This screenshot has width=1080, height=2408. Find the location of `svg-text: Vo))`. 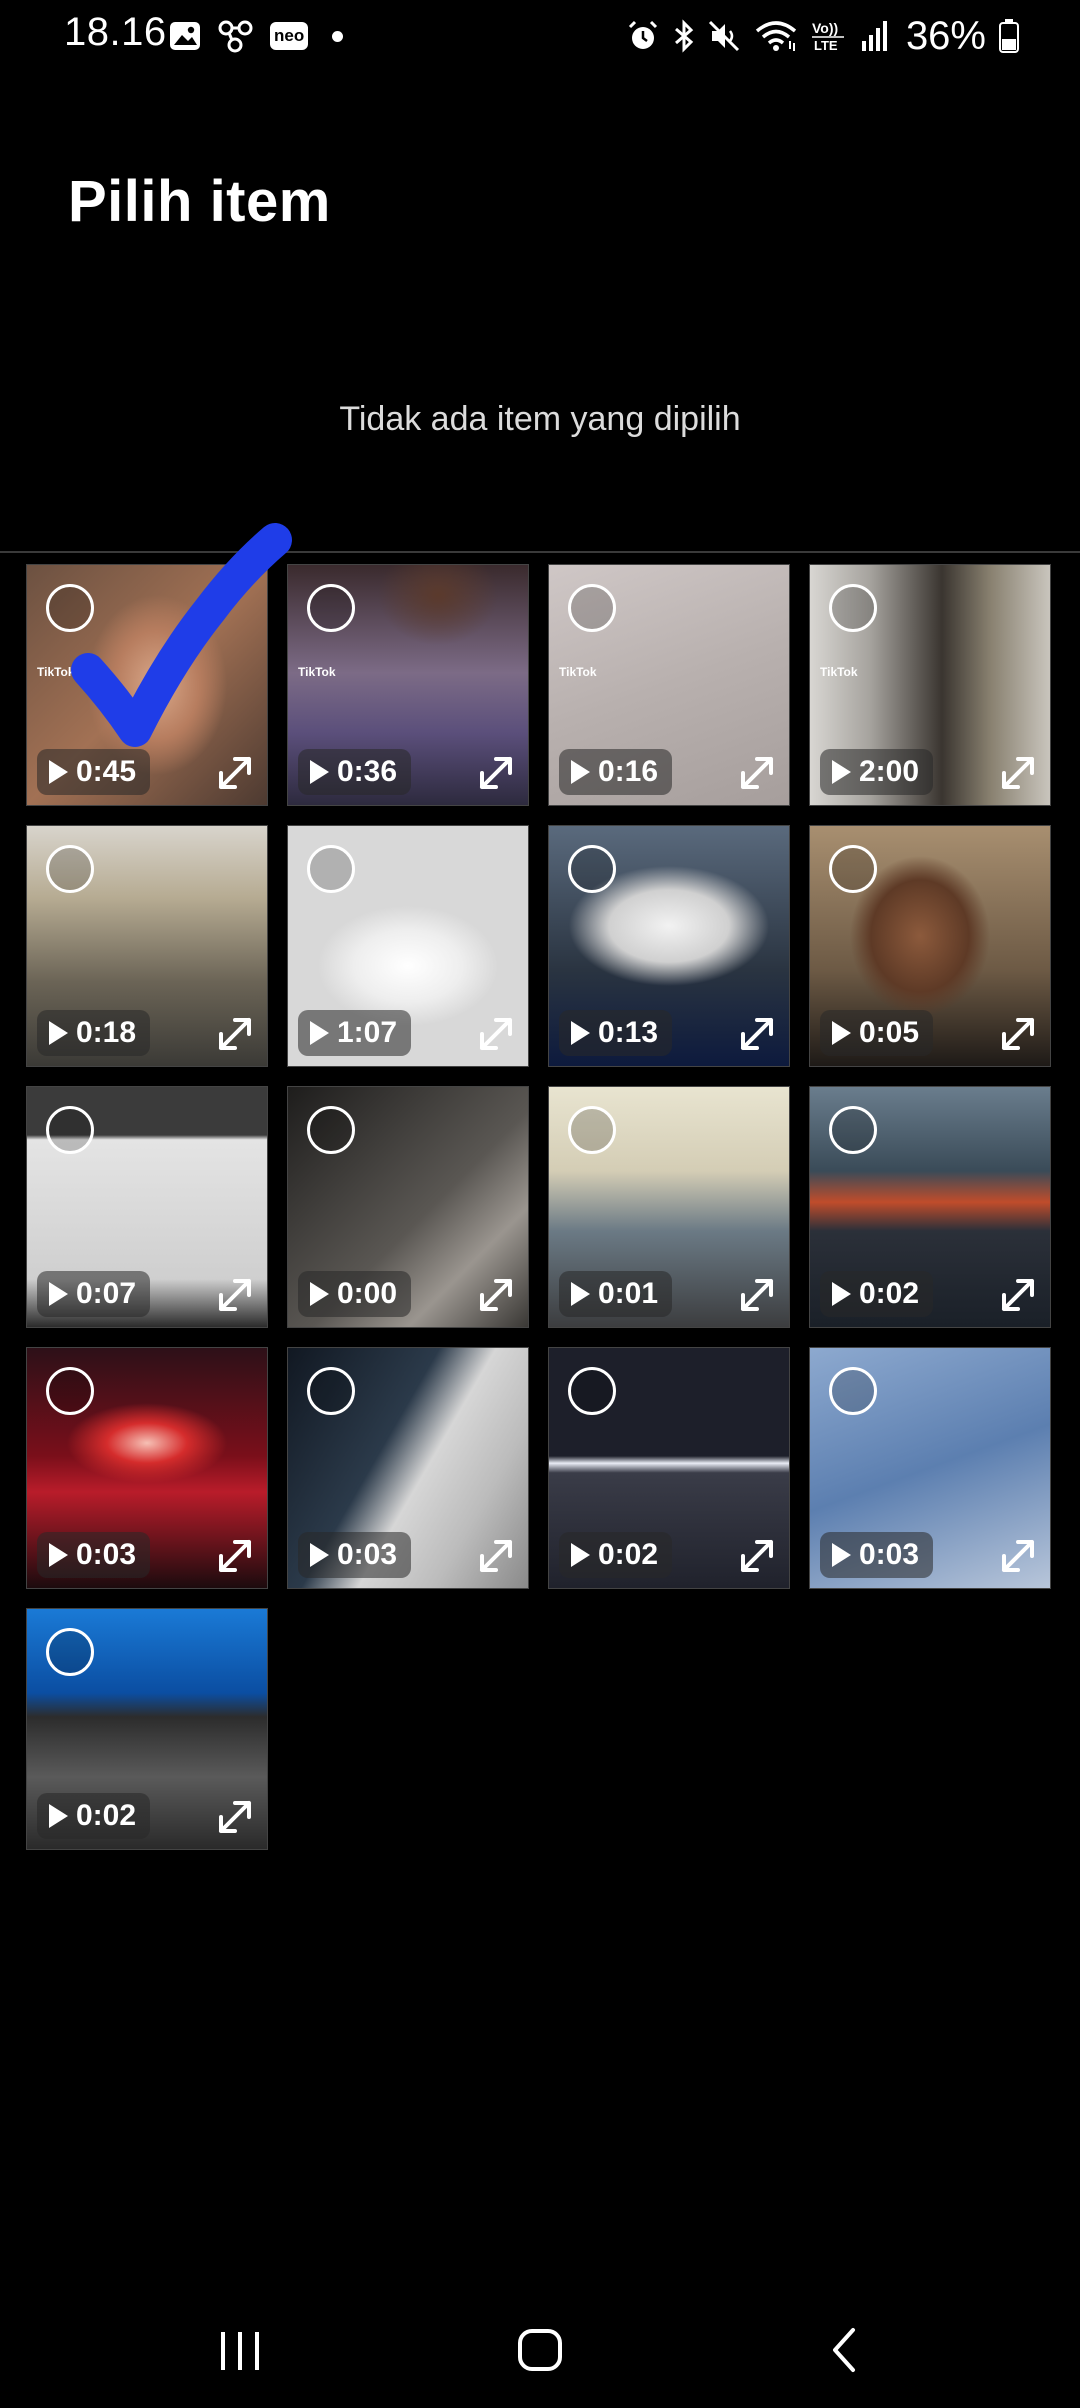

svg-text: Vo)) is located at coordinates (825, 28).